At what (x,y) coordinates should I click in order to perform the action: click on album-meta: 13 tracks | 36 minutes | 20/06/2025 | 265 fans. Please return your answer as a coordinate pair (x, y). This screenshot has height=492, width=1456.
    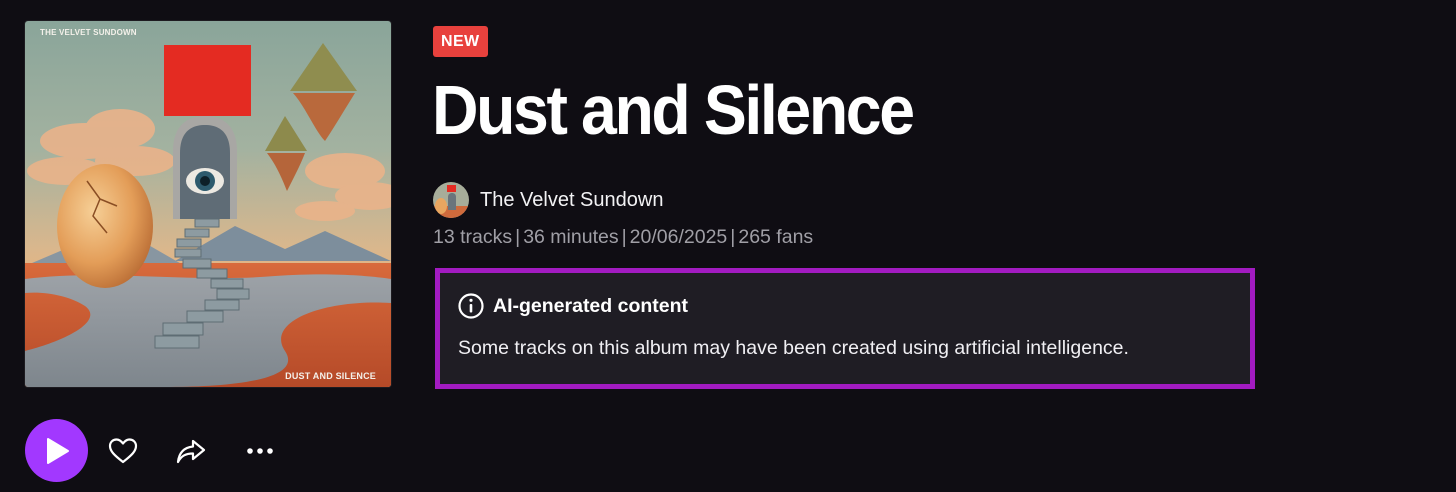
    Looking at the image, I should click on (623, 237).